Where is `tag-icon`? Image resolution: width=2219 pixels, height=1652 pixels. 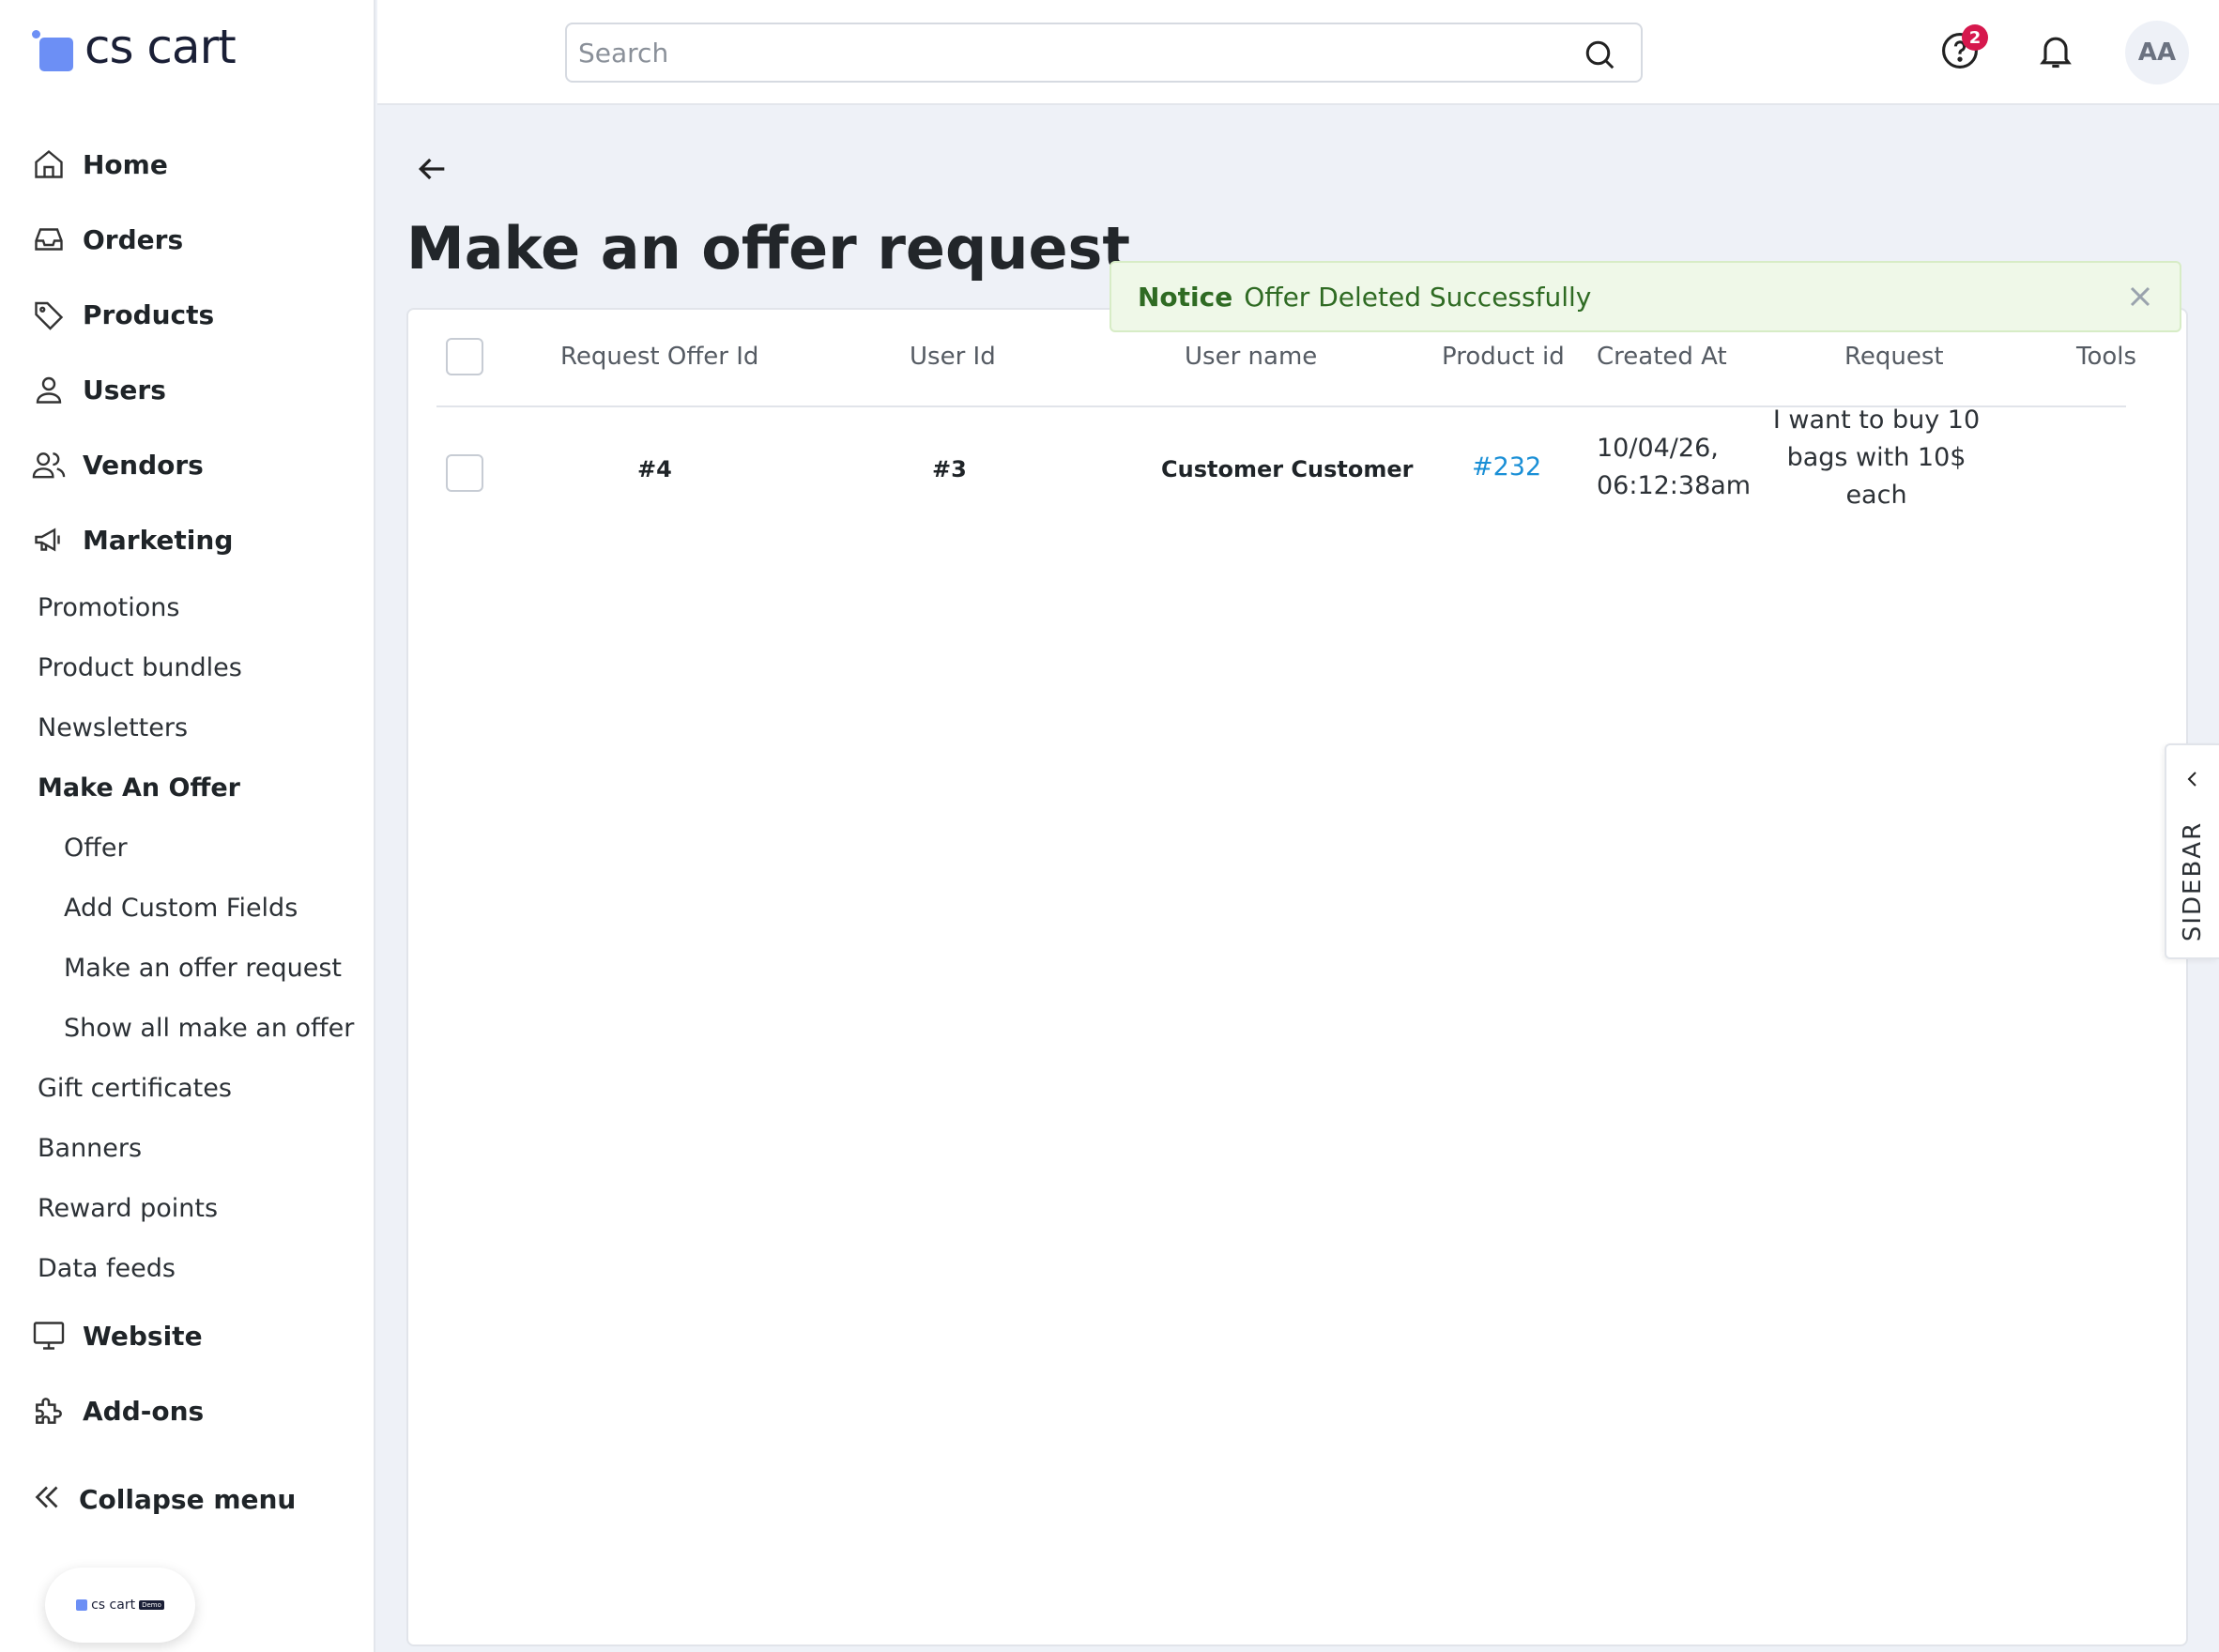 tag-icon is located at coordinates (49, 314).